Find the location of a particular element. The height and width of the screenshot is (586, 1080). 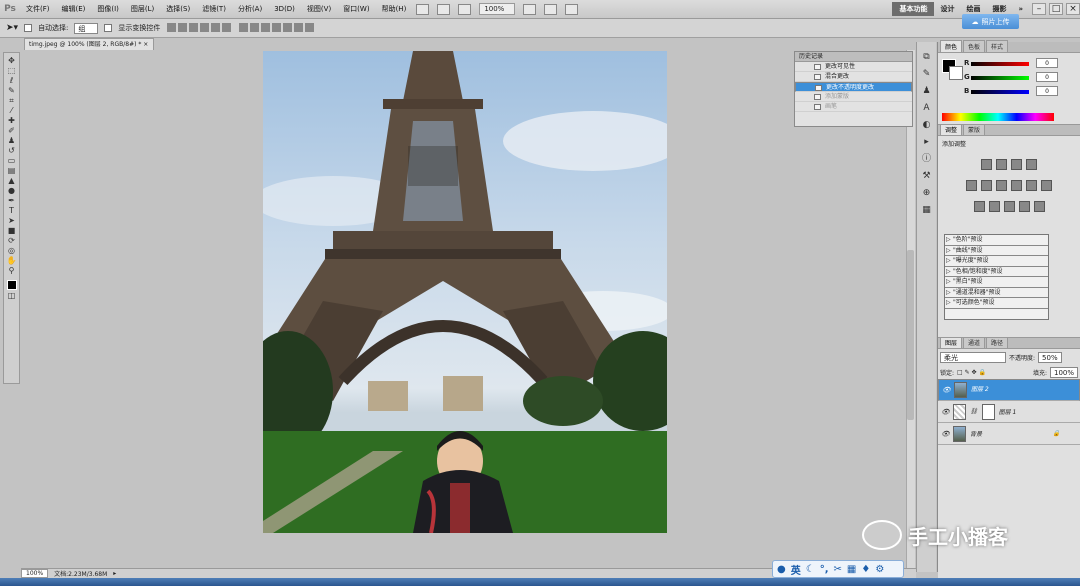

hue-saturation-icon is located at coordinates (986, 185).